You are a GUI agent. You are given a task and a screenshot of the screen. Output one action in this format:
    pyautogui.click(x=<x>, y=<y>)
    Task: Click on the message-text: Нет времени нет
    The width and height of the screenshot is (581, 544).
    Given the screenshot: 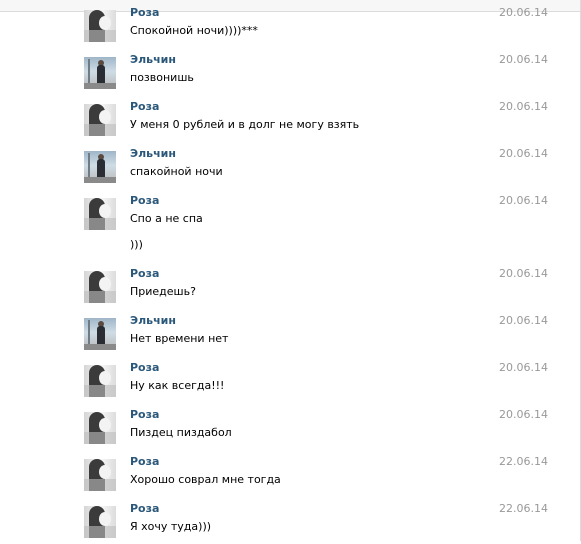 What is the action you would take?
    pyautogui.click(x=179, y=338)
    